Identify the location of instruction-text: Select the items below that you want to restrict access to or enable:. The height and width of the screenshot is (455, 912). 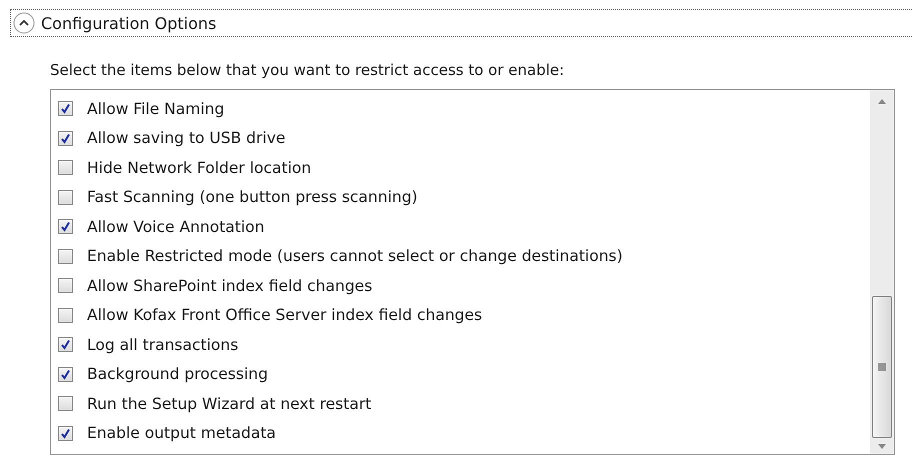
(308, 71).